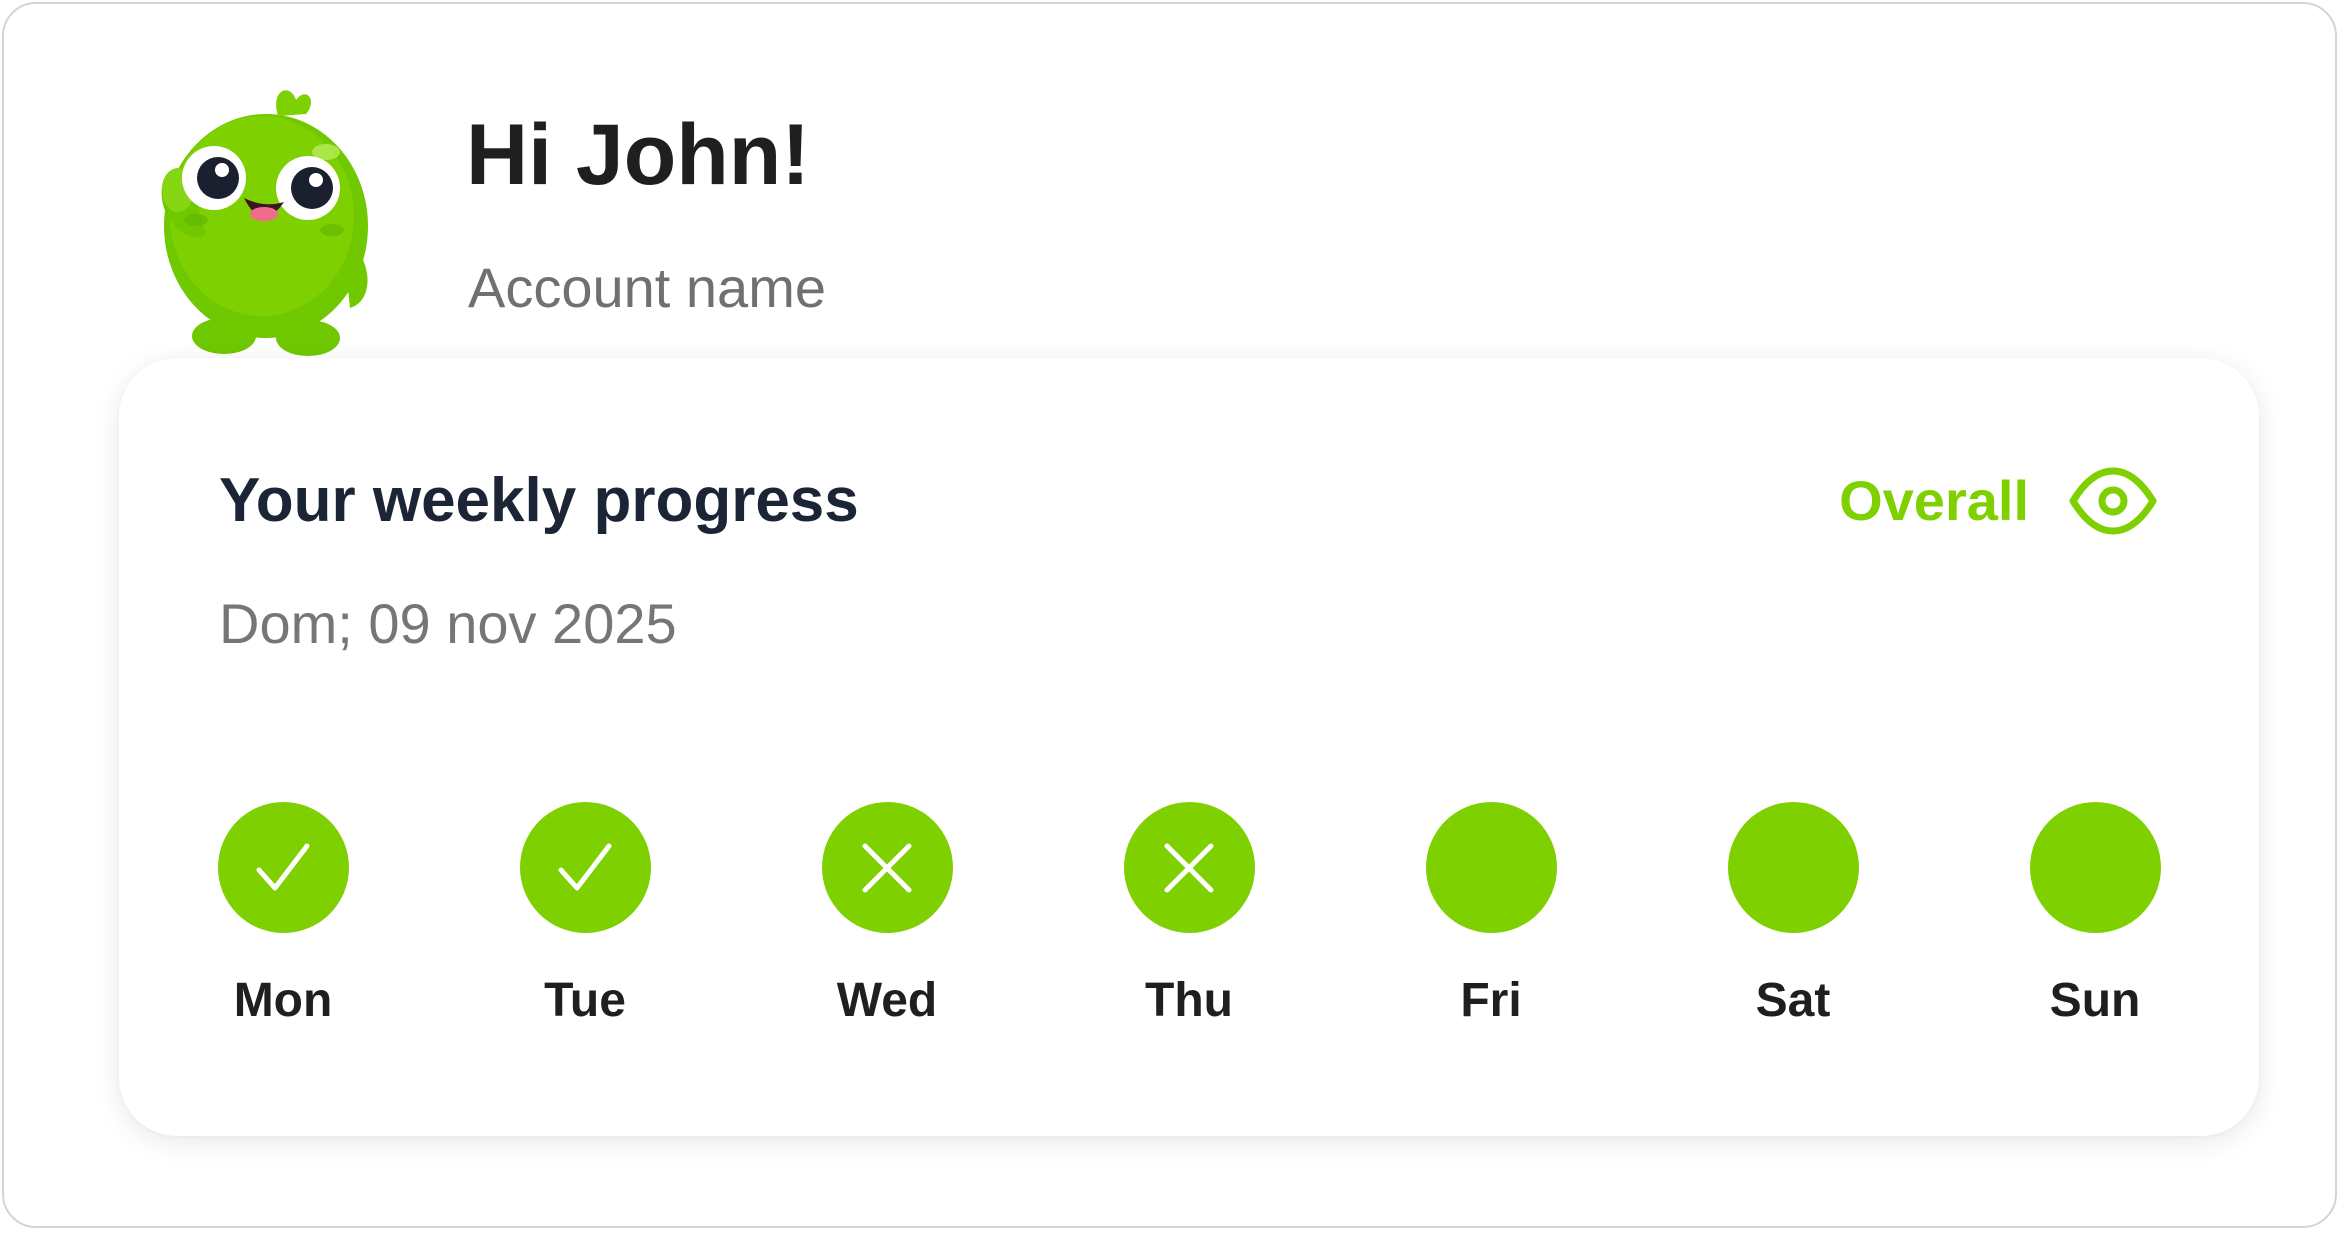 Image resolution: width=2343 pixels, height=1234 pixels. Describe the element at coordinates (448, 623) in the screenshot. I see `current-date: Dom; 09 nov 2025` at that location.